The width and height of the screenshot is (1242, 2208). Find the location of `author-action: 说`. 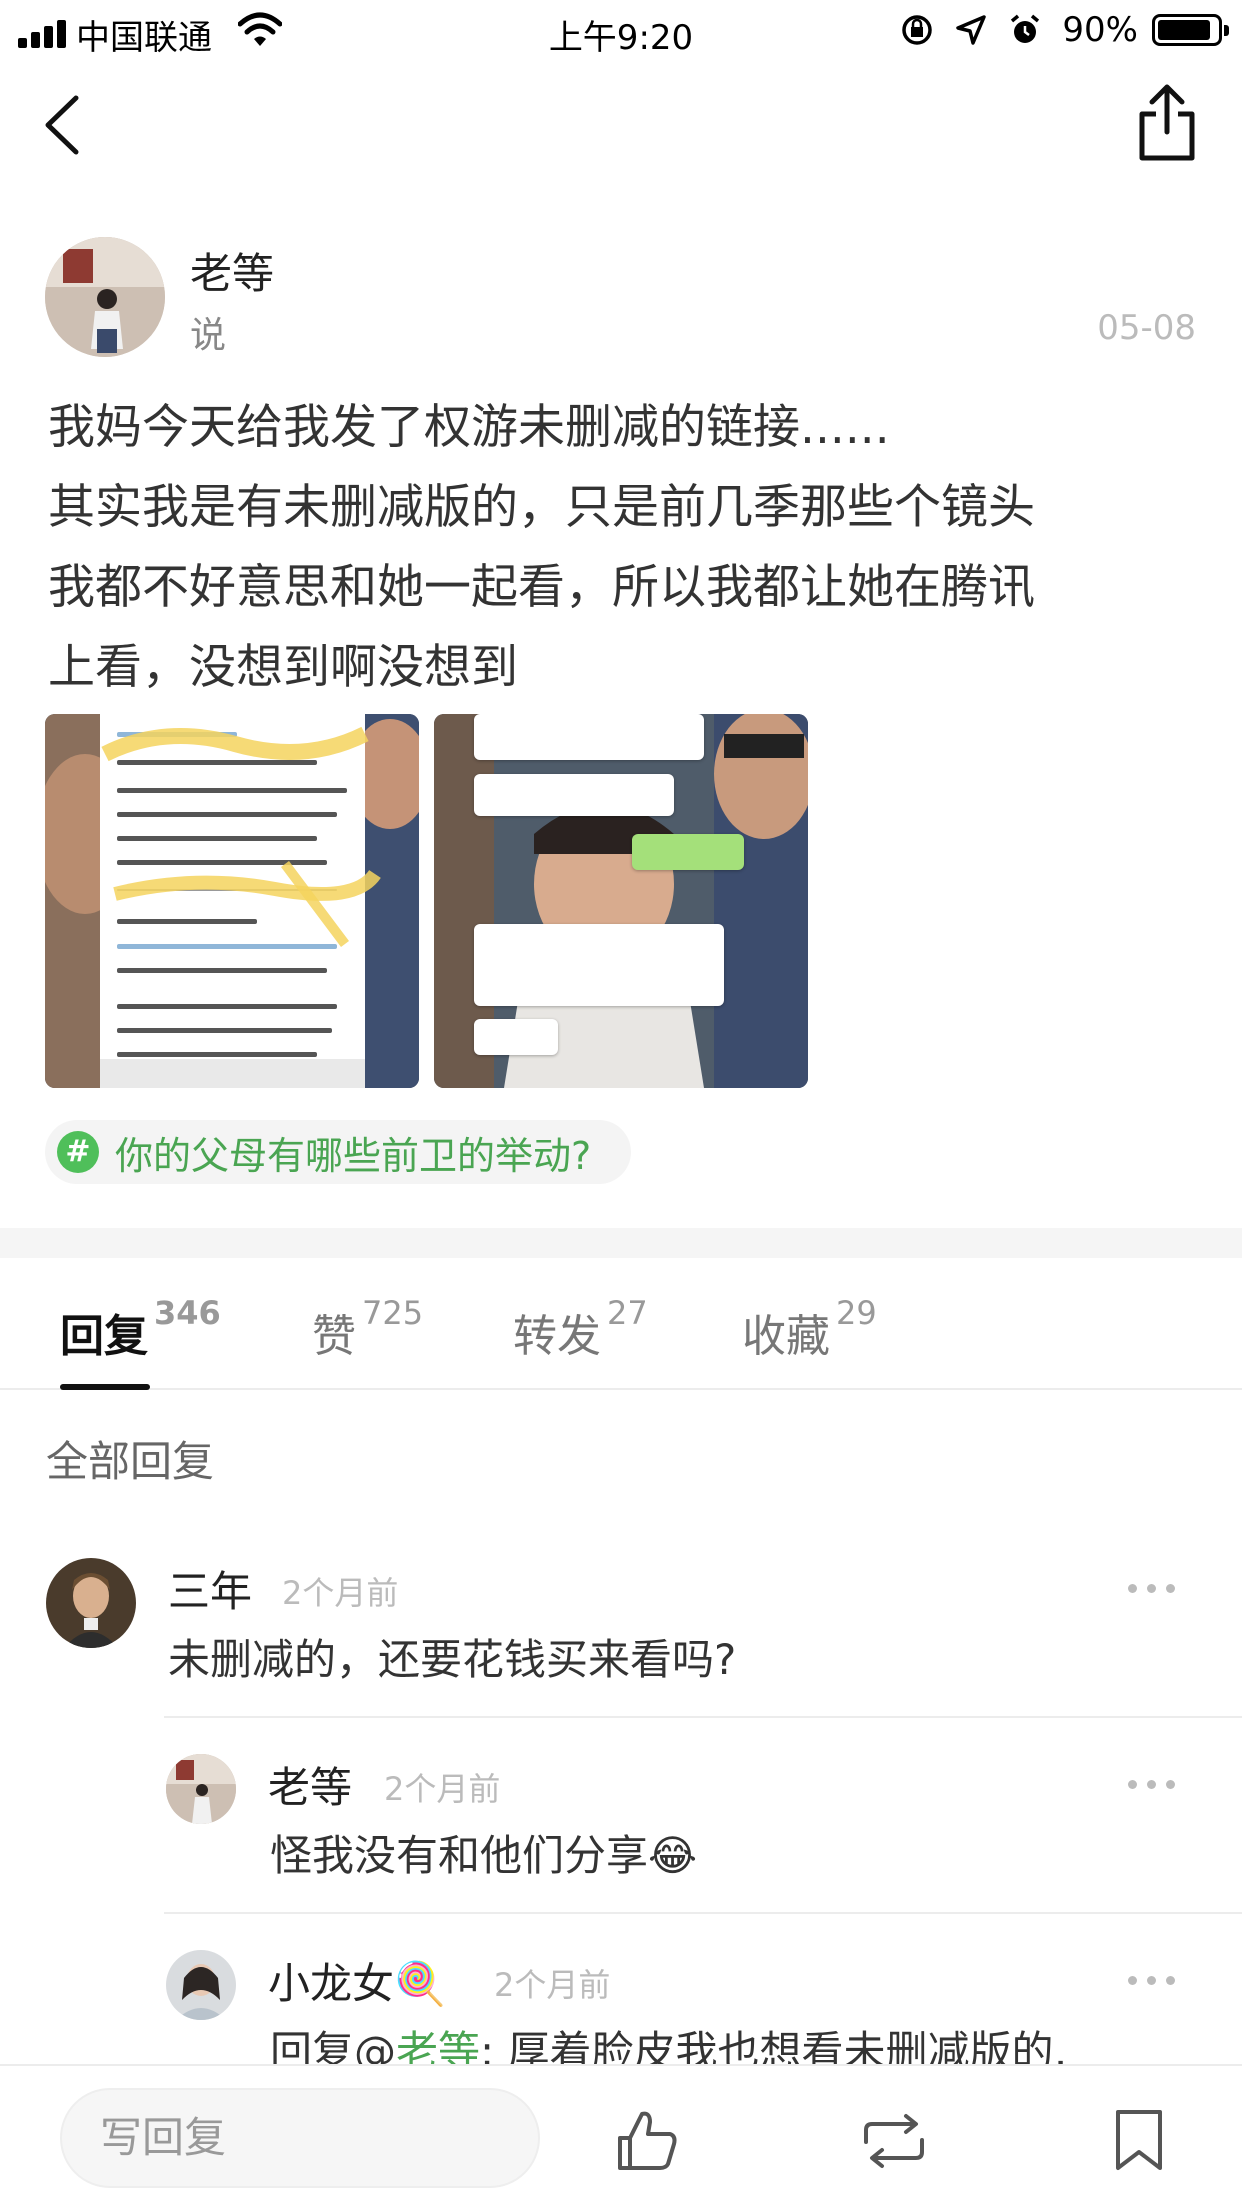

author-action: 说 is located at coordinates (208, 335).